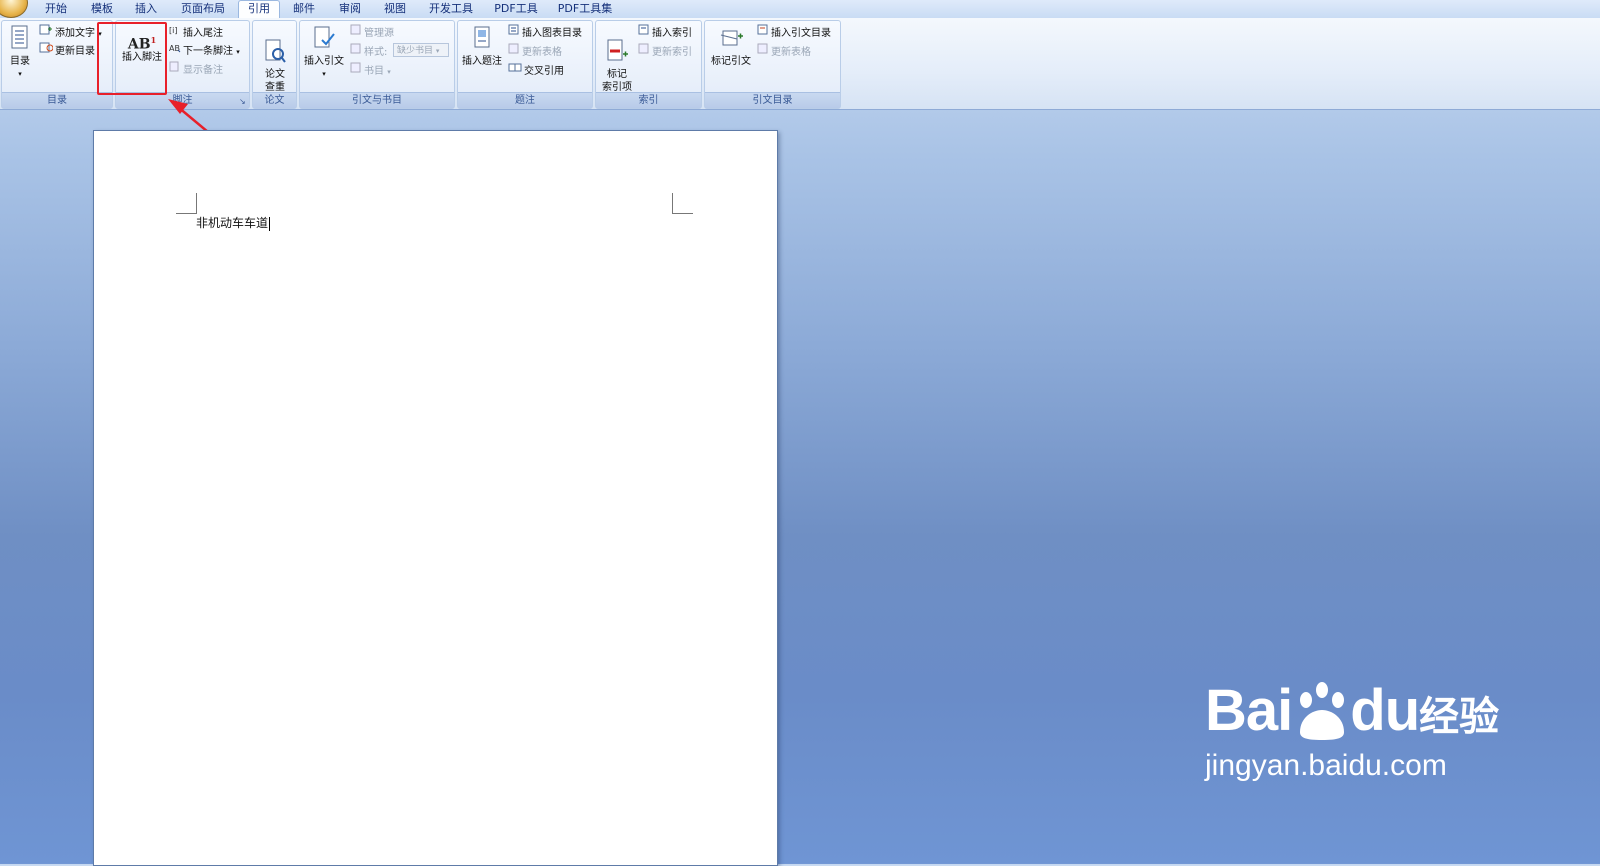 Image resolution: width=1600 pixels, height=866 pixels. Describe the element at coordinates (772, 100) in the screenshot. I see `group-toa-label: 引文目录` at that location.